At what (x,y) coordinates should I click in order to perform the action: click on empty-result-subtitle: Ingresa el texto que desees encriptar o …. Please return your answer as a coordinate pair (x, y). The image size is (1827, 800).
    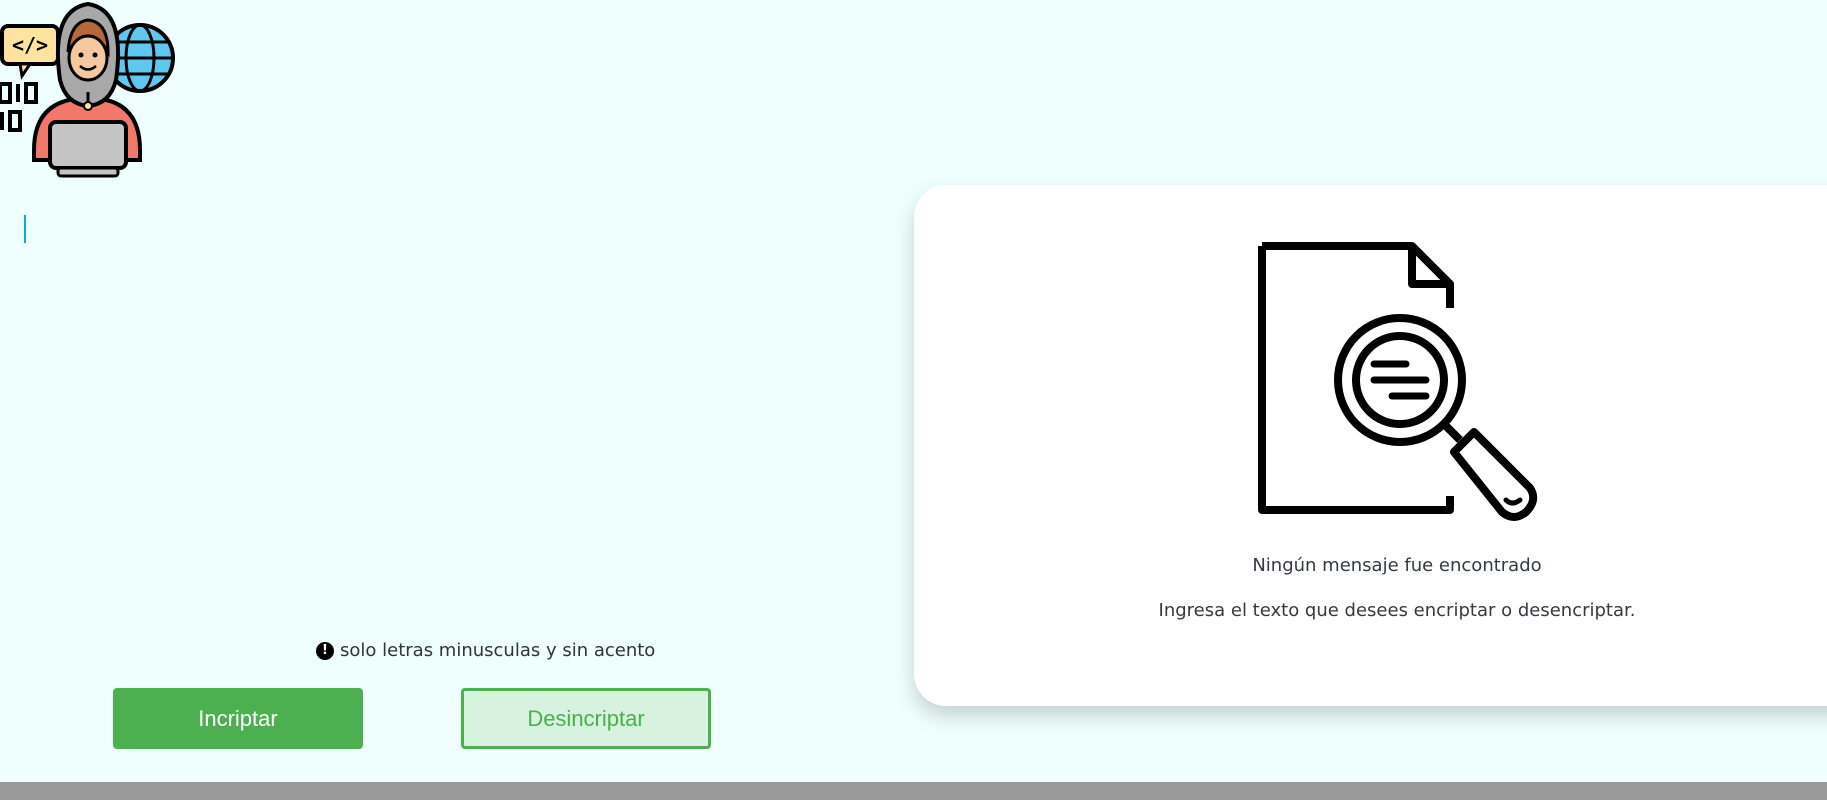
    Looking at the image, I should click on (1397, 610).